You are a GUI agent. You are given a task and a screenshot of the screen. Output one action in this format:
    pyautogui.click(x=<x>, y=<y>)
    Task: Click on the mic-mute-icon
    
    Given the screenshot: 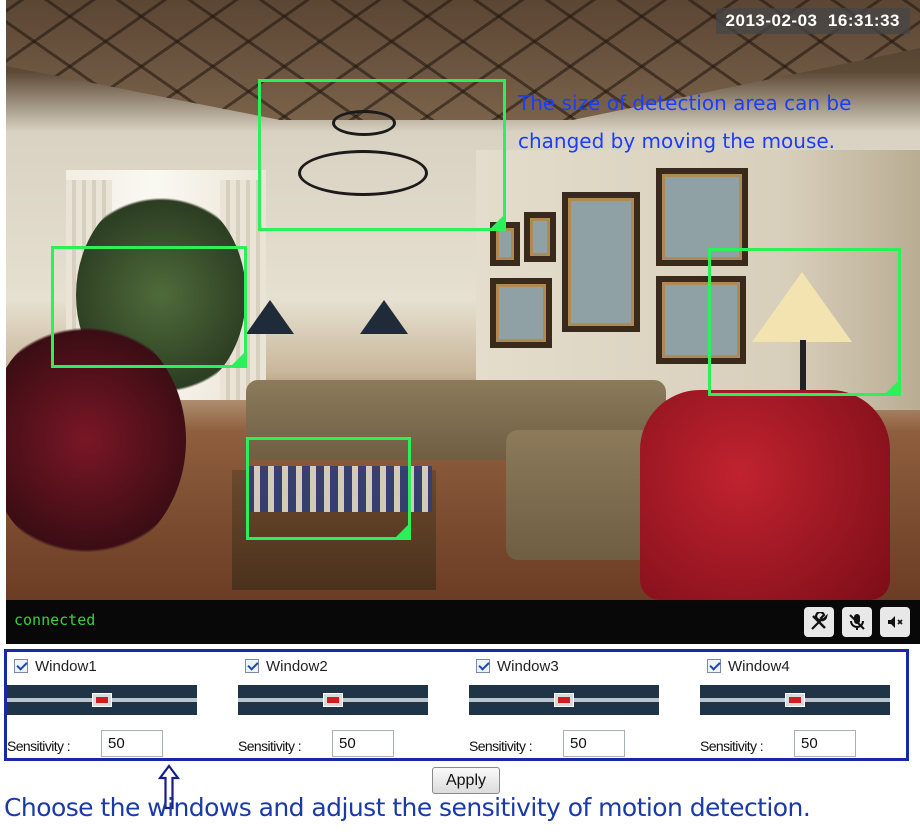 What is the action you would take?
    pyautogui.click(x=857, y=622)
    